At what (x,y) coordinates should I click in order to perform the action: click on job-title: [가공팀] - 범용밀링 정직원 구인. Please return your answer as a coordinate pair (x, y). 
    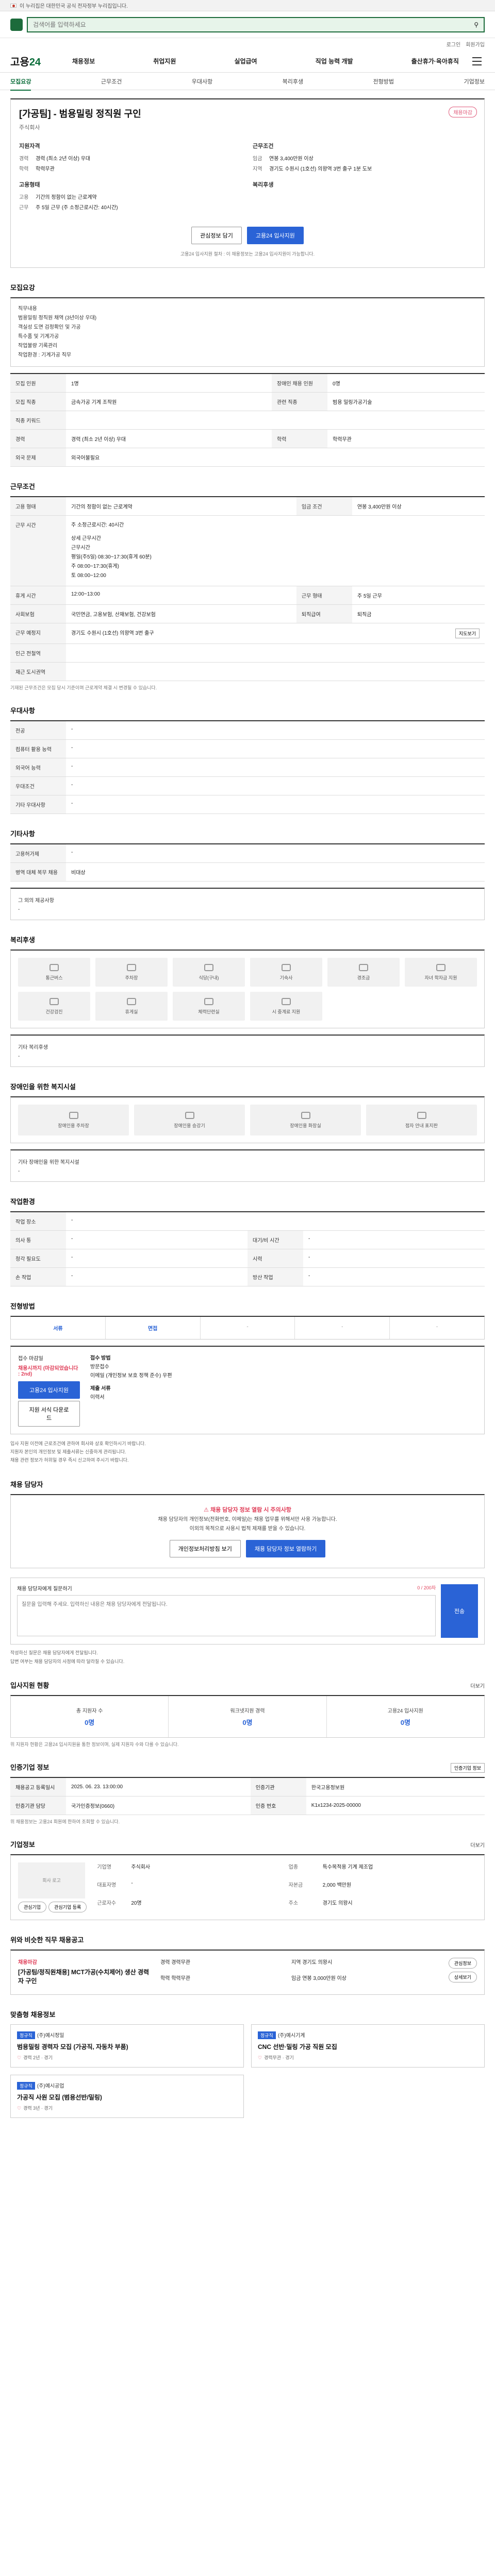
    Looking at the image, I should click on (80, 114).